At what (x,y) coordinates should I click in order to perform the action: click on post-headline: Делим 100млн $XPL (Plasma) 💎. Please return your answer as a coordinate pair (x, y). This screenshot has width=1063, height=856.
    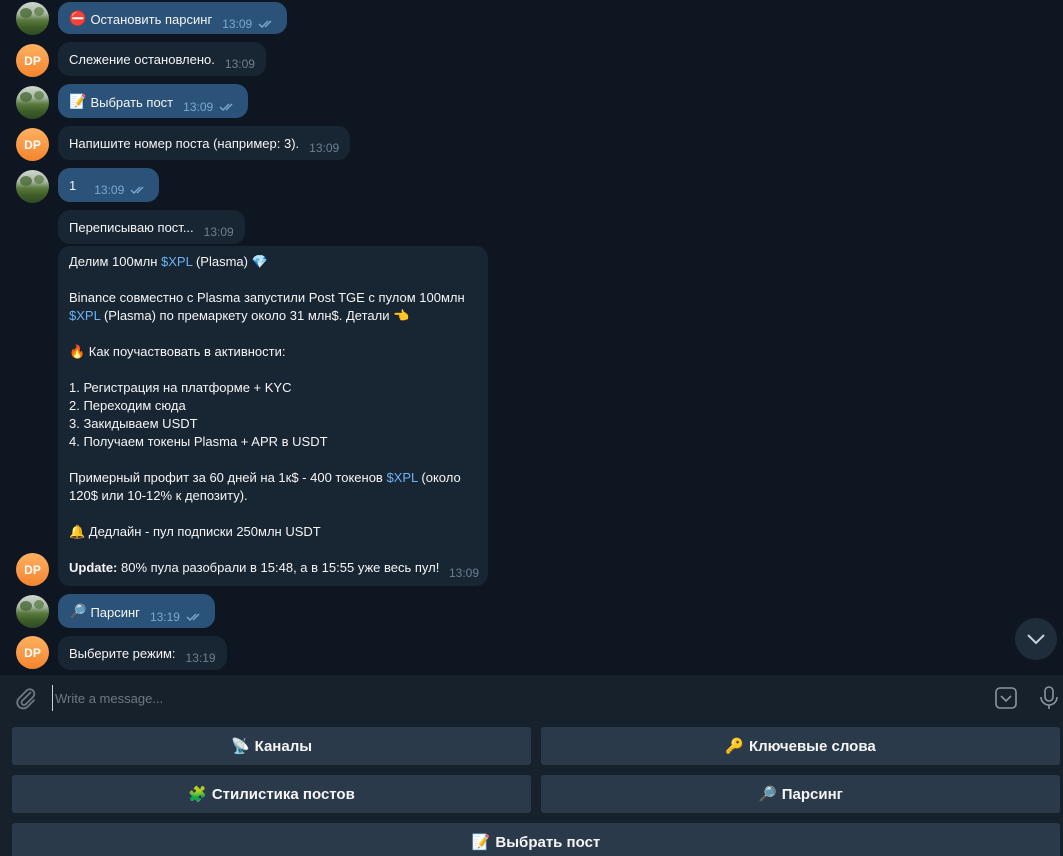
    Looking at the image, I should click on (273, 262).